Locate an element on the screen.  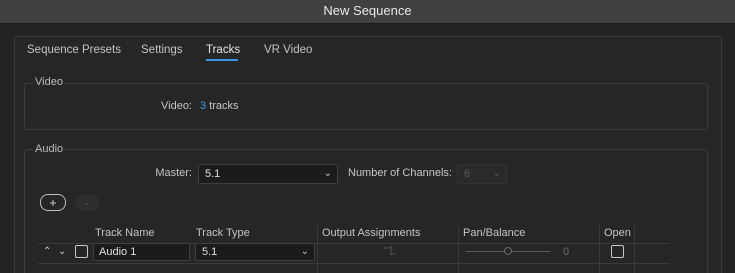
track-type-value: 5.1 is located at coordinates (210, 252).